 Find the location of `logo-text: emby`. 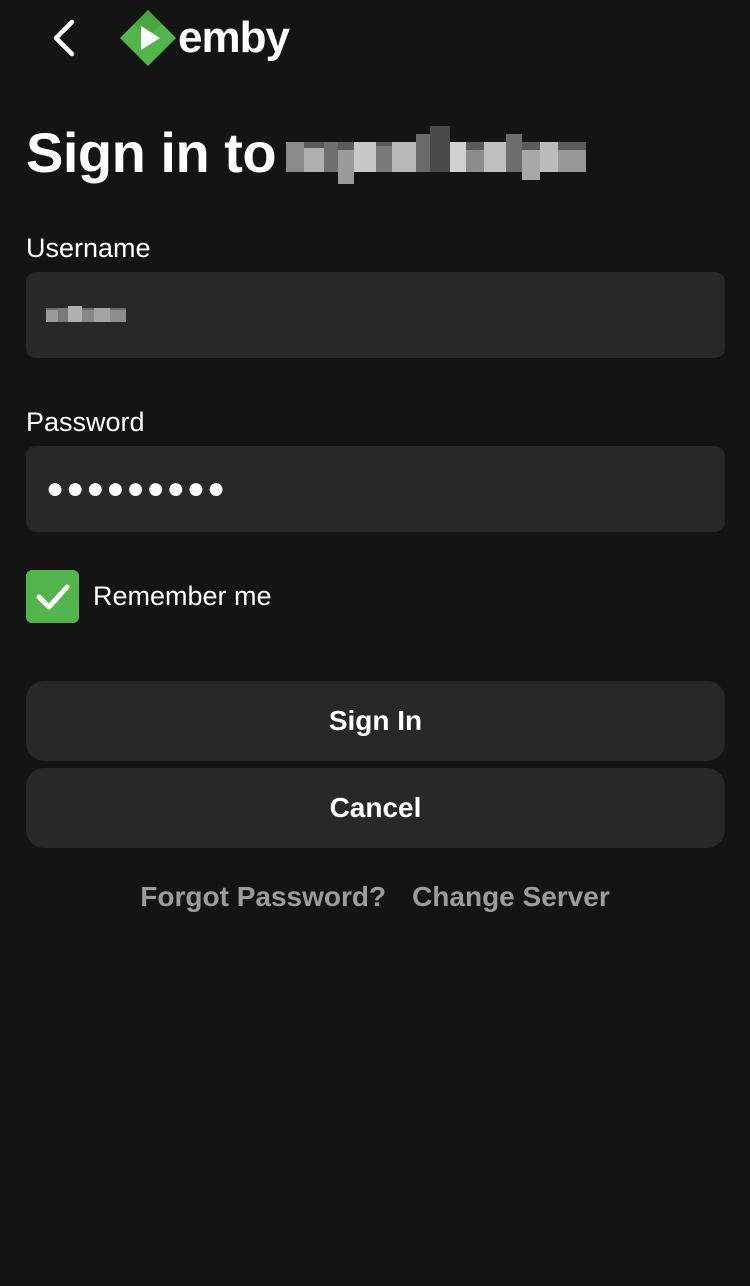

logo-text: emby is located at coordinates (234, 37).